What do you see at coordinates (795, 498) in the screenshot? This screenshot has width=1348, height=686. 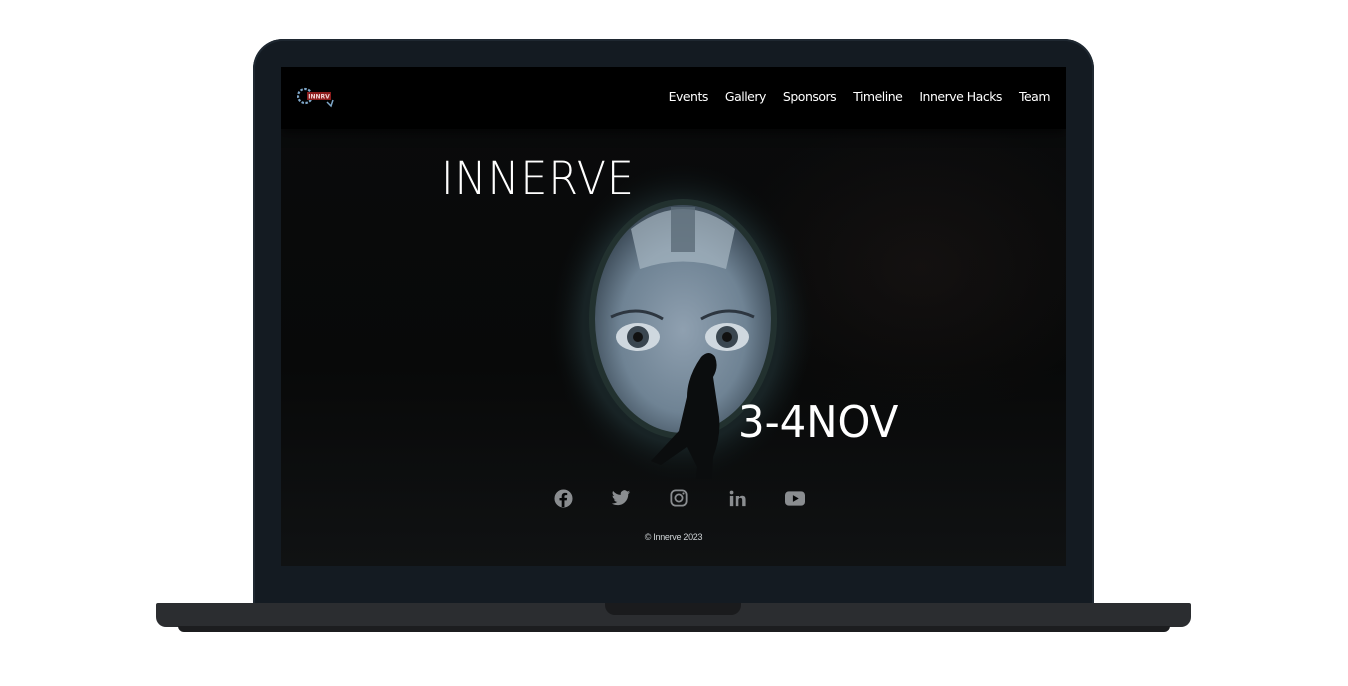 I see `youtube-icon` at bounding box center [795, 498].